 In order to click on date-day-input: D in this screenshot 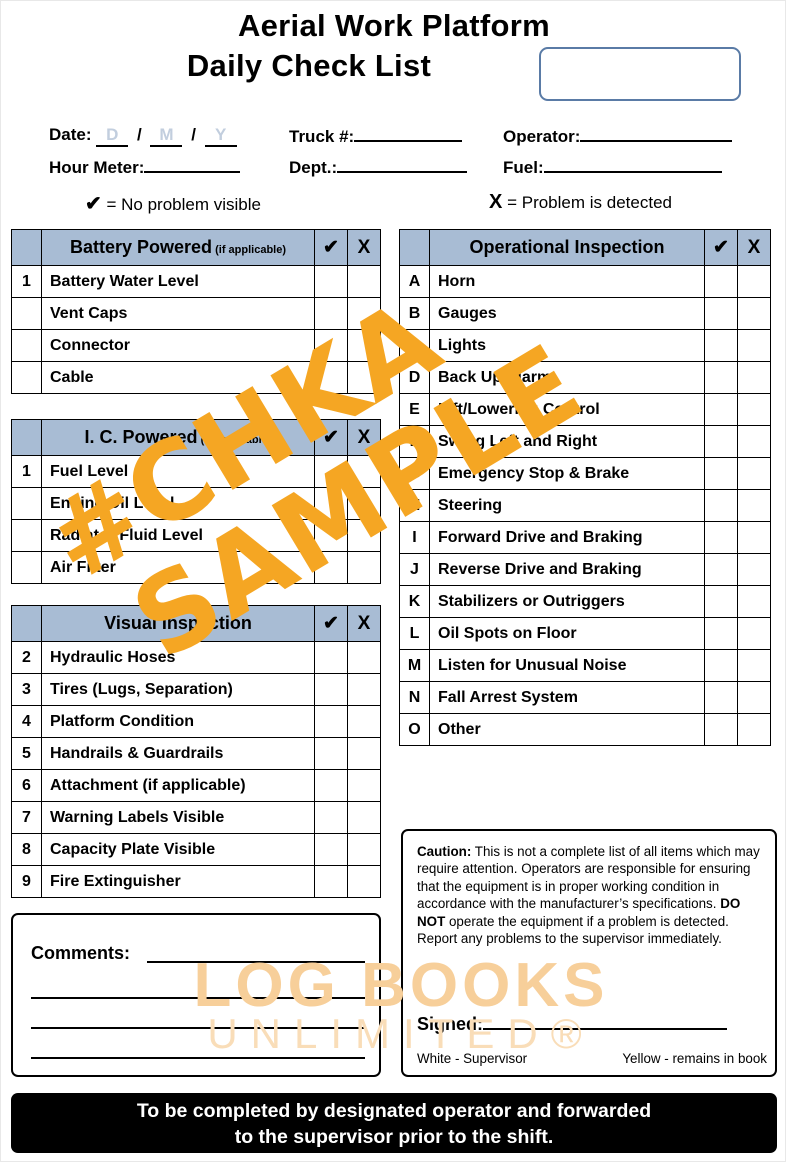, I will do `click(112, 136)`.